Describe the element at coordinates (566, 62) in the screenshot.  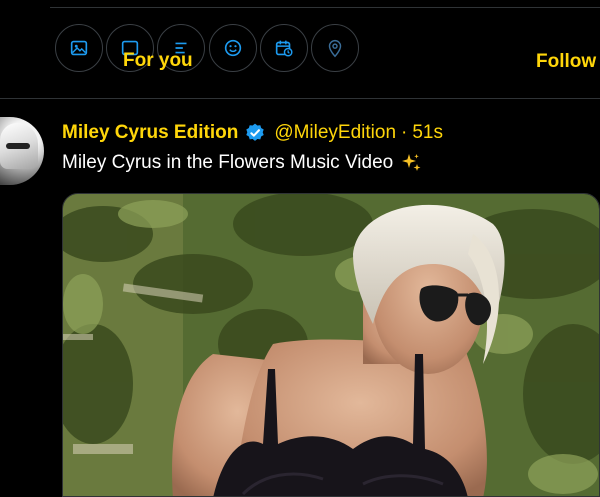
I see `tab-following: Follow` at that location.